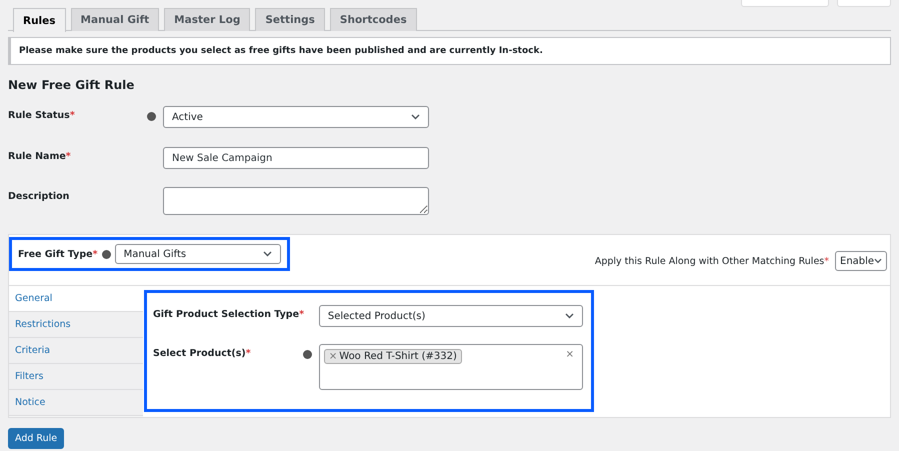  Describe the element at coordinates (39, 20) in the screenshot. I see `tab: Rules` at that location.